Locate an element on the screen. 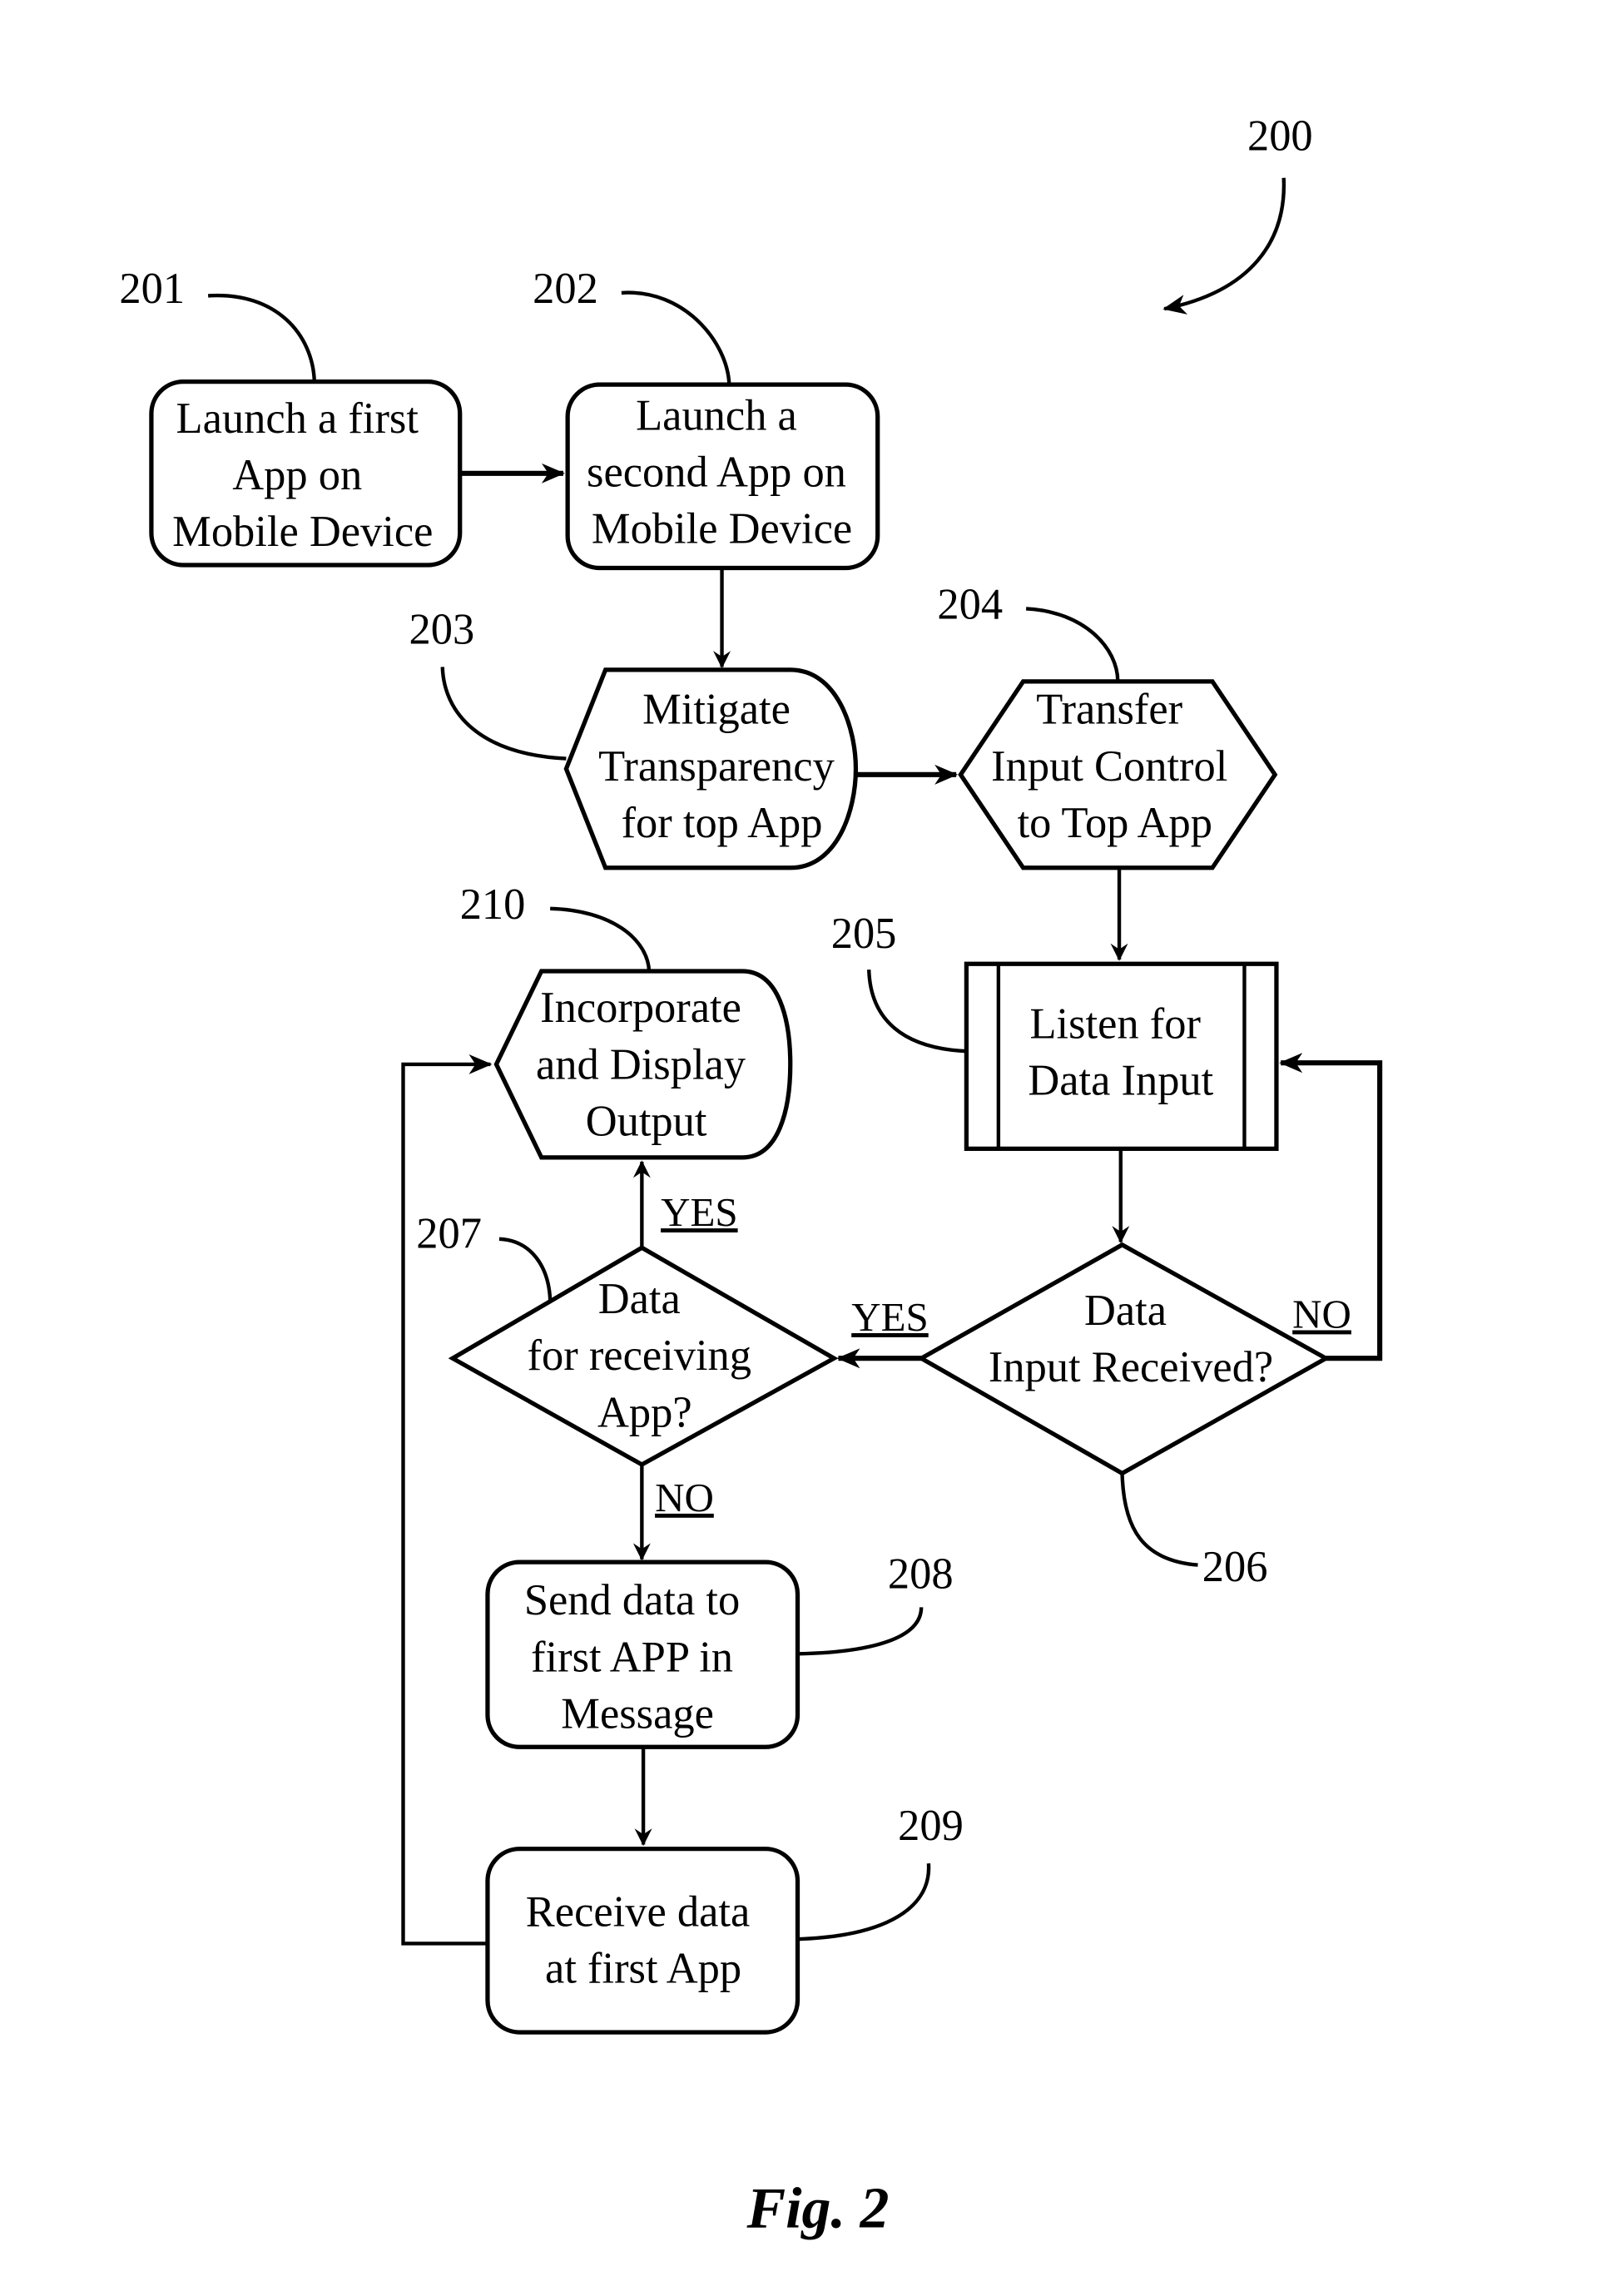 This screenshot has height=2296, width=1601. ref-label-202: 202 is located at coordinates (565, 289).